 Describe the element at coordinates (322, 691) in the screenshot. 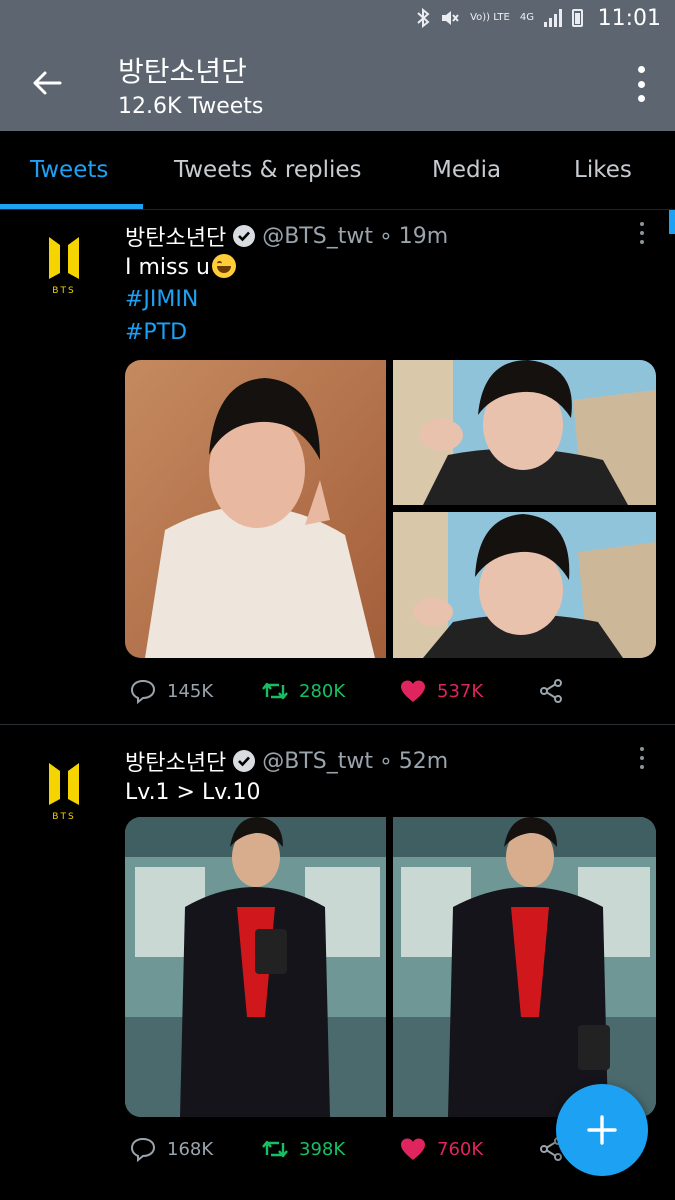

I see `retweet-count: 280K` at that location.